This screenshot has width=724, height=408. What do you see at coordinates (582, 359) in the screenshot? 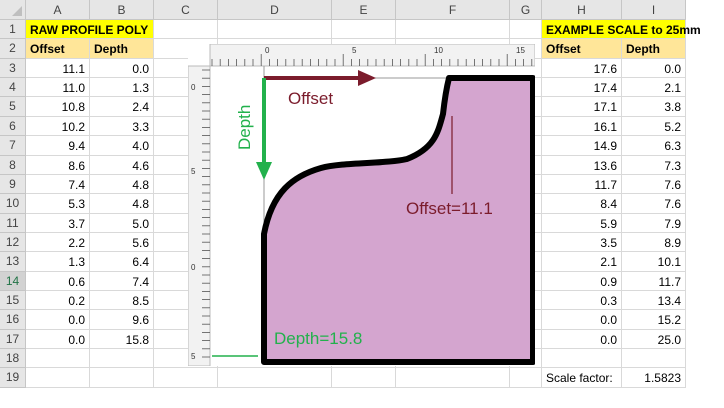
I see `cell-h18` at bounding box center [582, 359].